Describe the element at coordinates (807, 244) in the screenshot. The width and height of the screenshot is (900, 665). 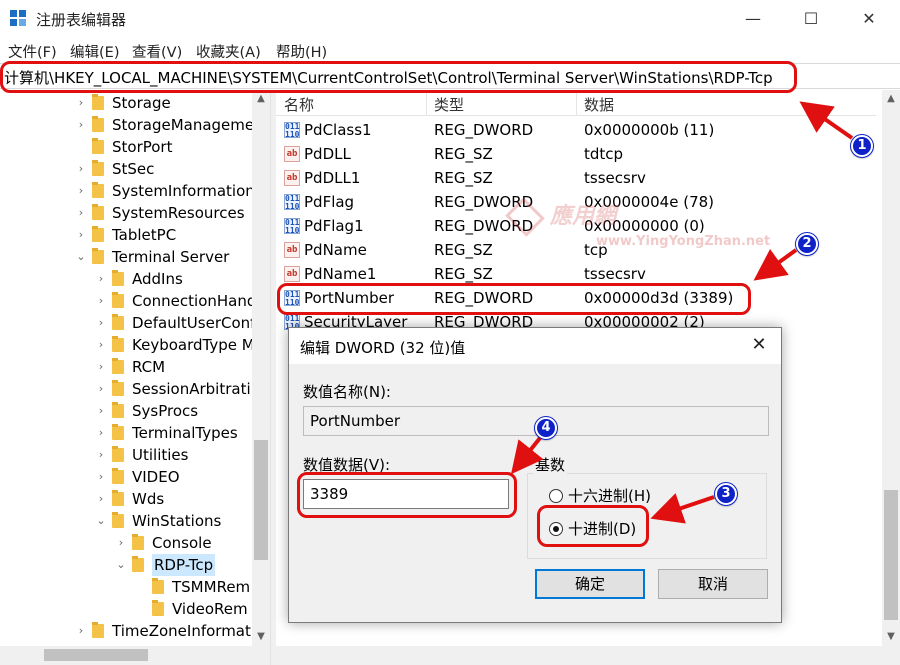
I see `step-badge-2: 2` at that location.